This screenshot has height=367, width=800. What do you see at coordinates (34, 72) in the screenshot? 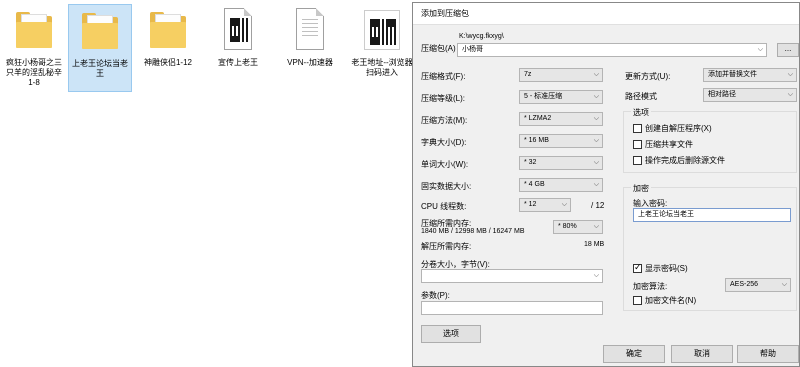
I see `folder-label: 疯狂小杨哥之三只羊的淫乱秘辛1-8` at bounding box center [34, 72].